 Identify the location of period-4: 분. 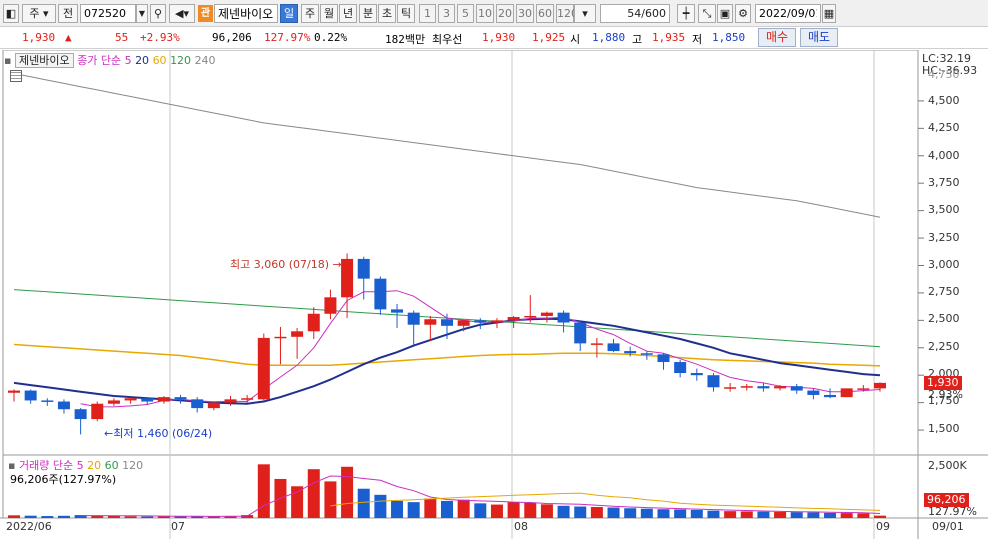
(368, 13).